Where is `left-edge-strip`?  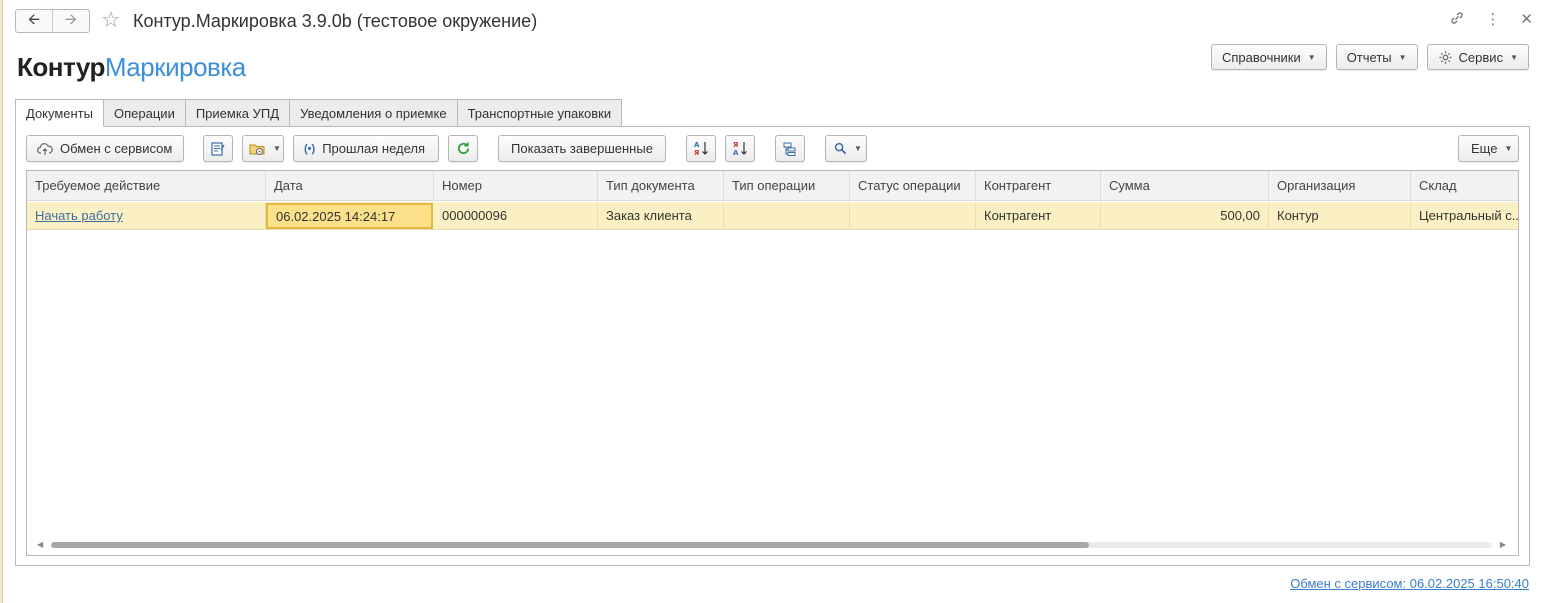
left-edge-strip is located at coordinates (1, 301).